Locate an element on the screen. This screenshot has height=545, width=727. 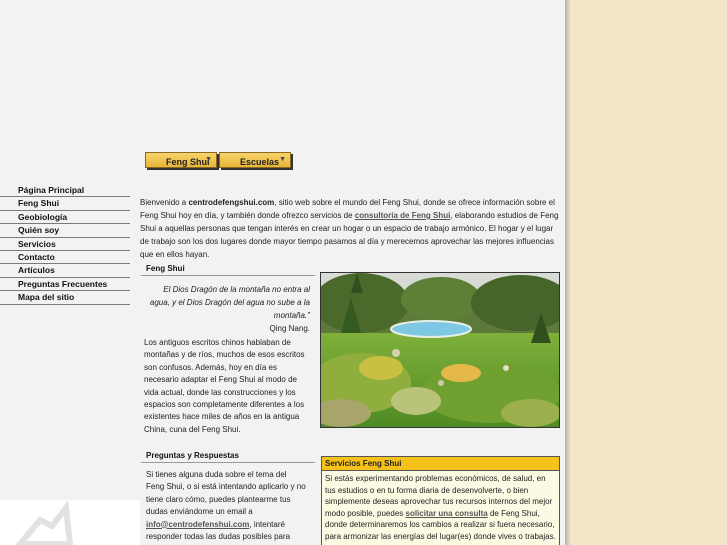
garden-photo is located at coordinates (440, 350).